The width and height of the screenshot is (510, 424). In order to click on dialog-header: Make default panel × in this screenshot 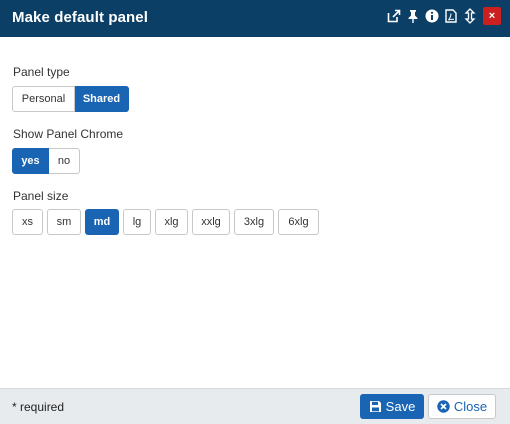, I will do `click(255, 18)`.